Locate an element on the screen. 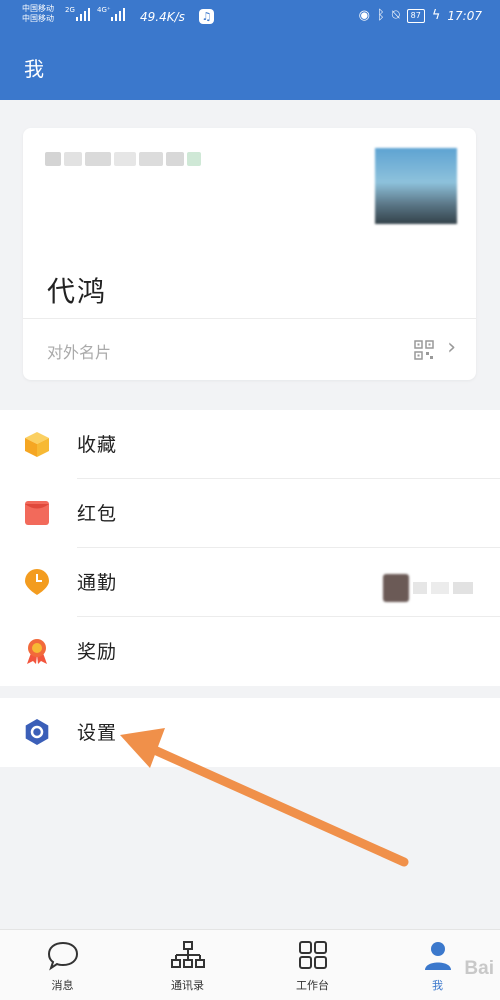 This screenshot has height=1000, width=500. tab-messages: 消息 is located at coordinates (62, 965).